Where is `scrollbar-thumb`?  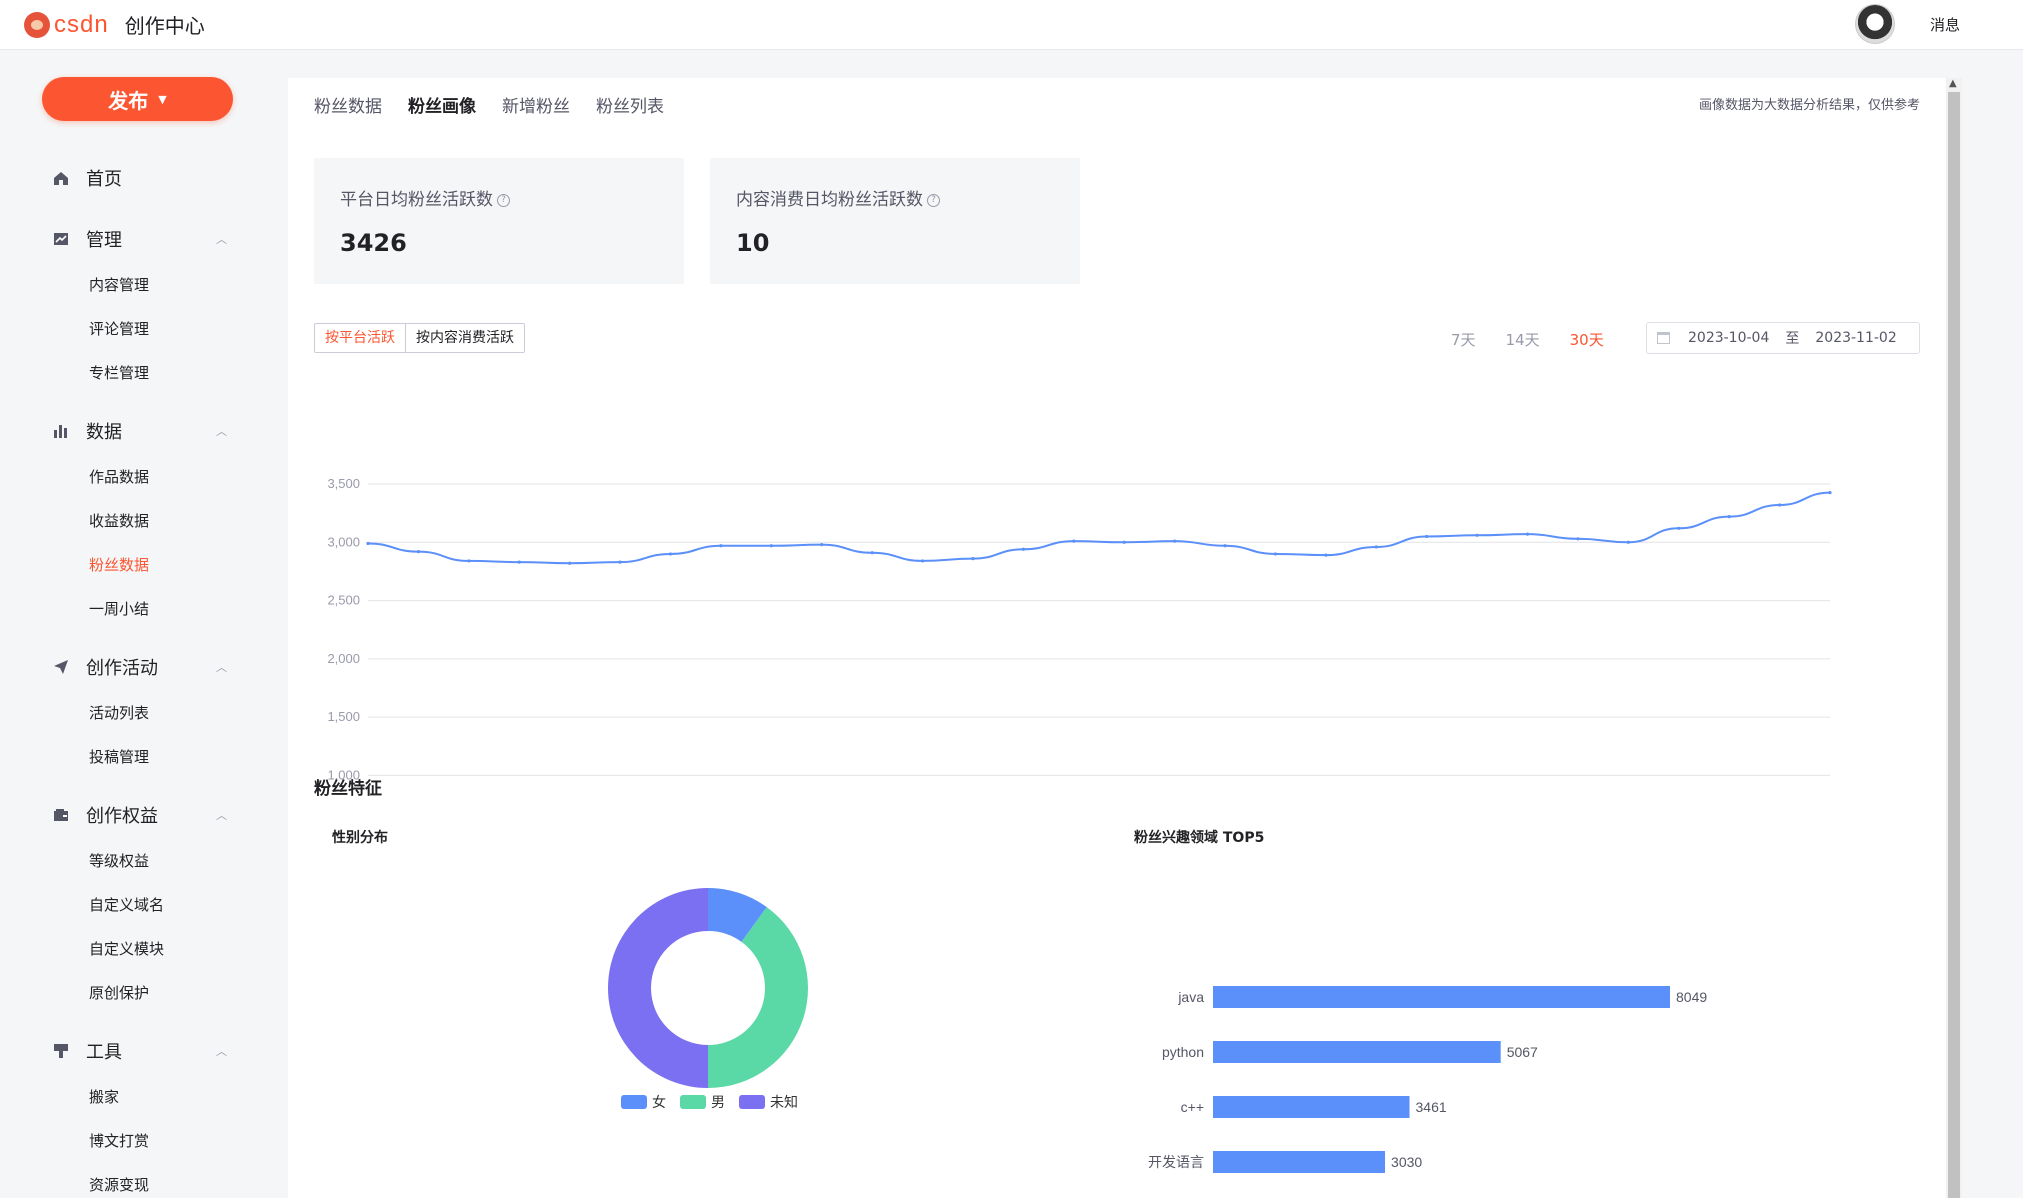
scrollbar-thumb is located at coordinates (1954, 645).